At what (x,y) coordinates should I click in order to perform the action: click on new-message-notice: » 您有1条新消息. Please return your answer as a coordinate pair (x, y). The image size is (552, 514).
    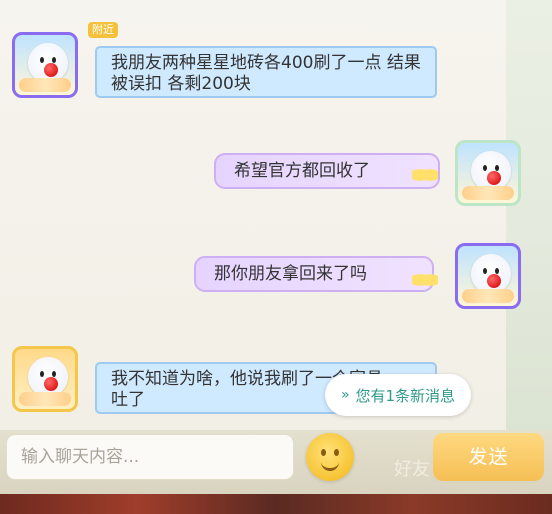
    Looking at the image, I should click on (398, 395).